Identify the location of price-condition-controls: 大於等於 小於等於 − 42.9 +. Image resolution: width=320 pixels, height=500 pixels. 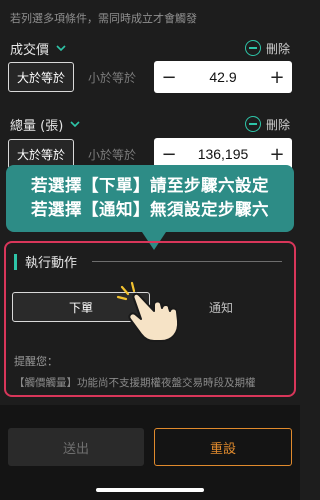
(150, 77).